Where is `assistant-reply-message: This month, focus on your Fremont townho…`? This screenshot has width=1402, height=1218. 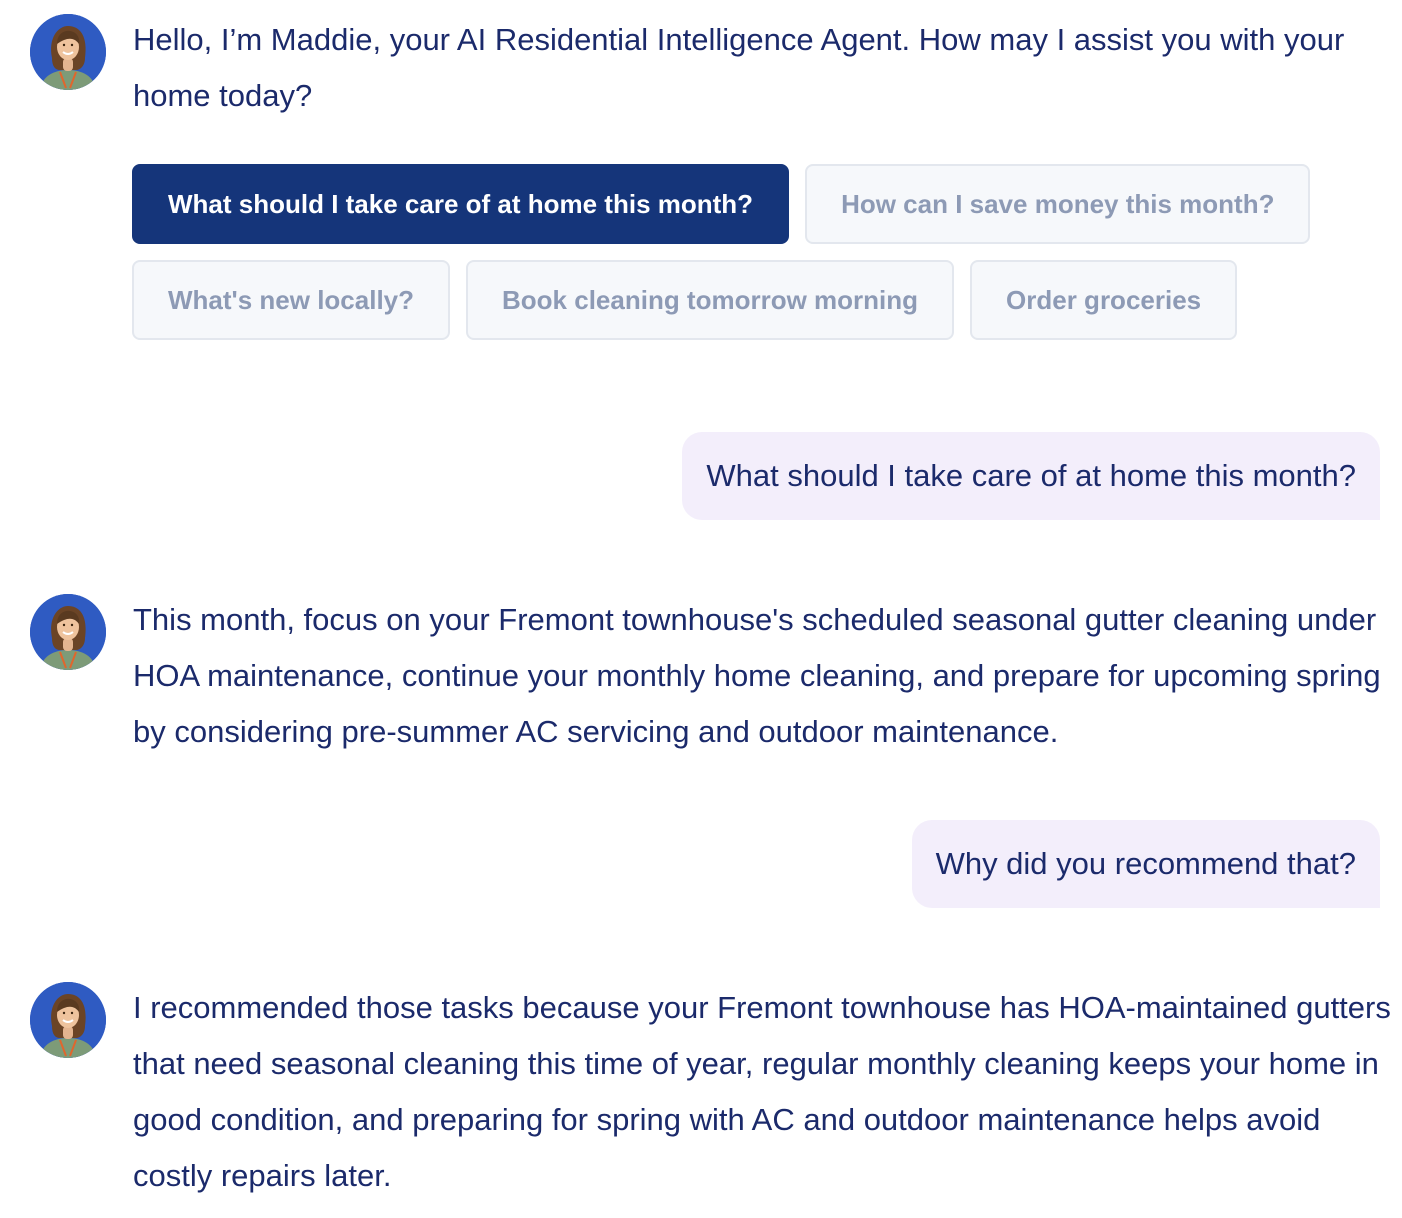 assistant-reply-message: This month, focus on your Fremont townho… is located at coordinates (757, 675).